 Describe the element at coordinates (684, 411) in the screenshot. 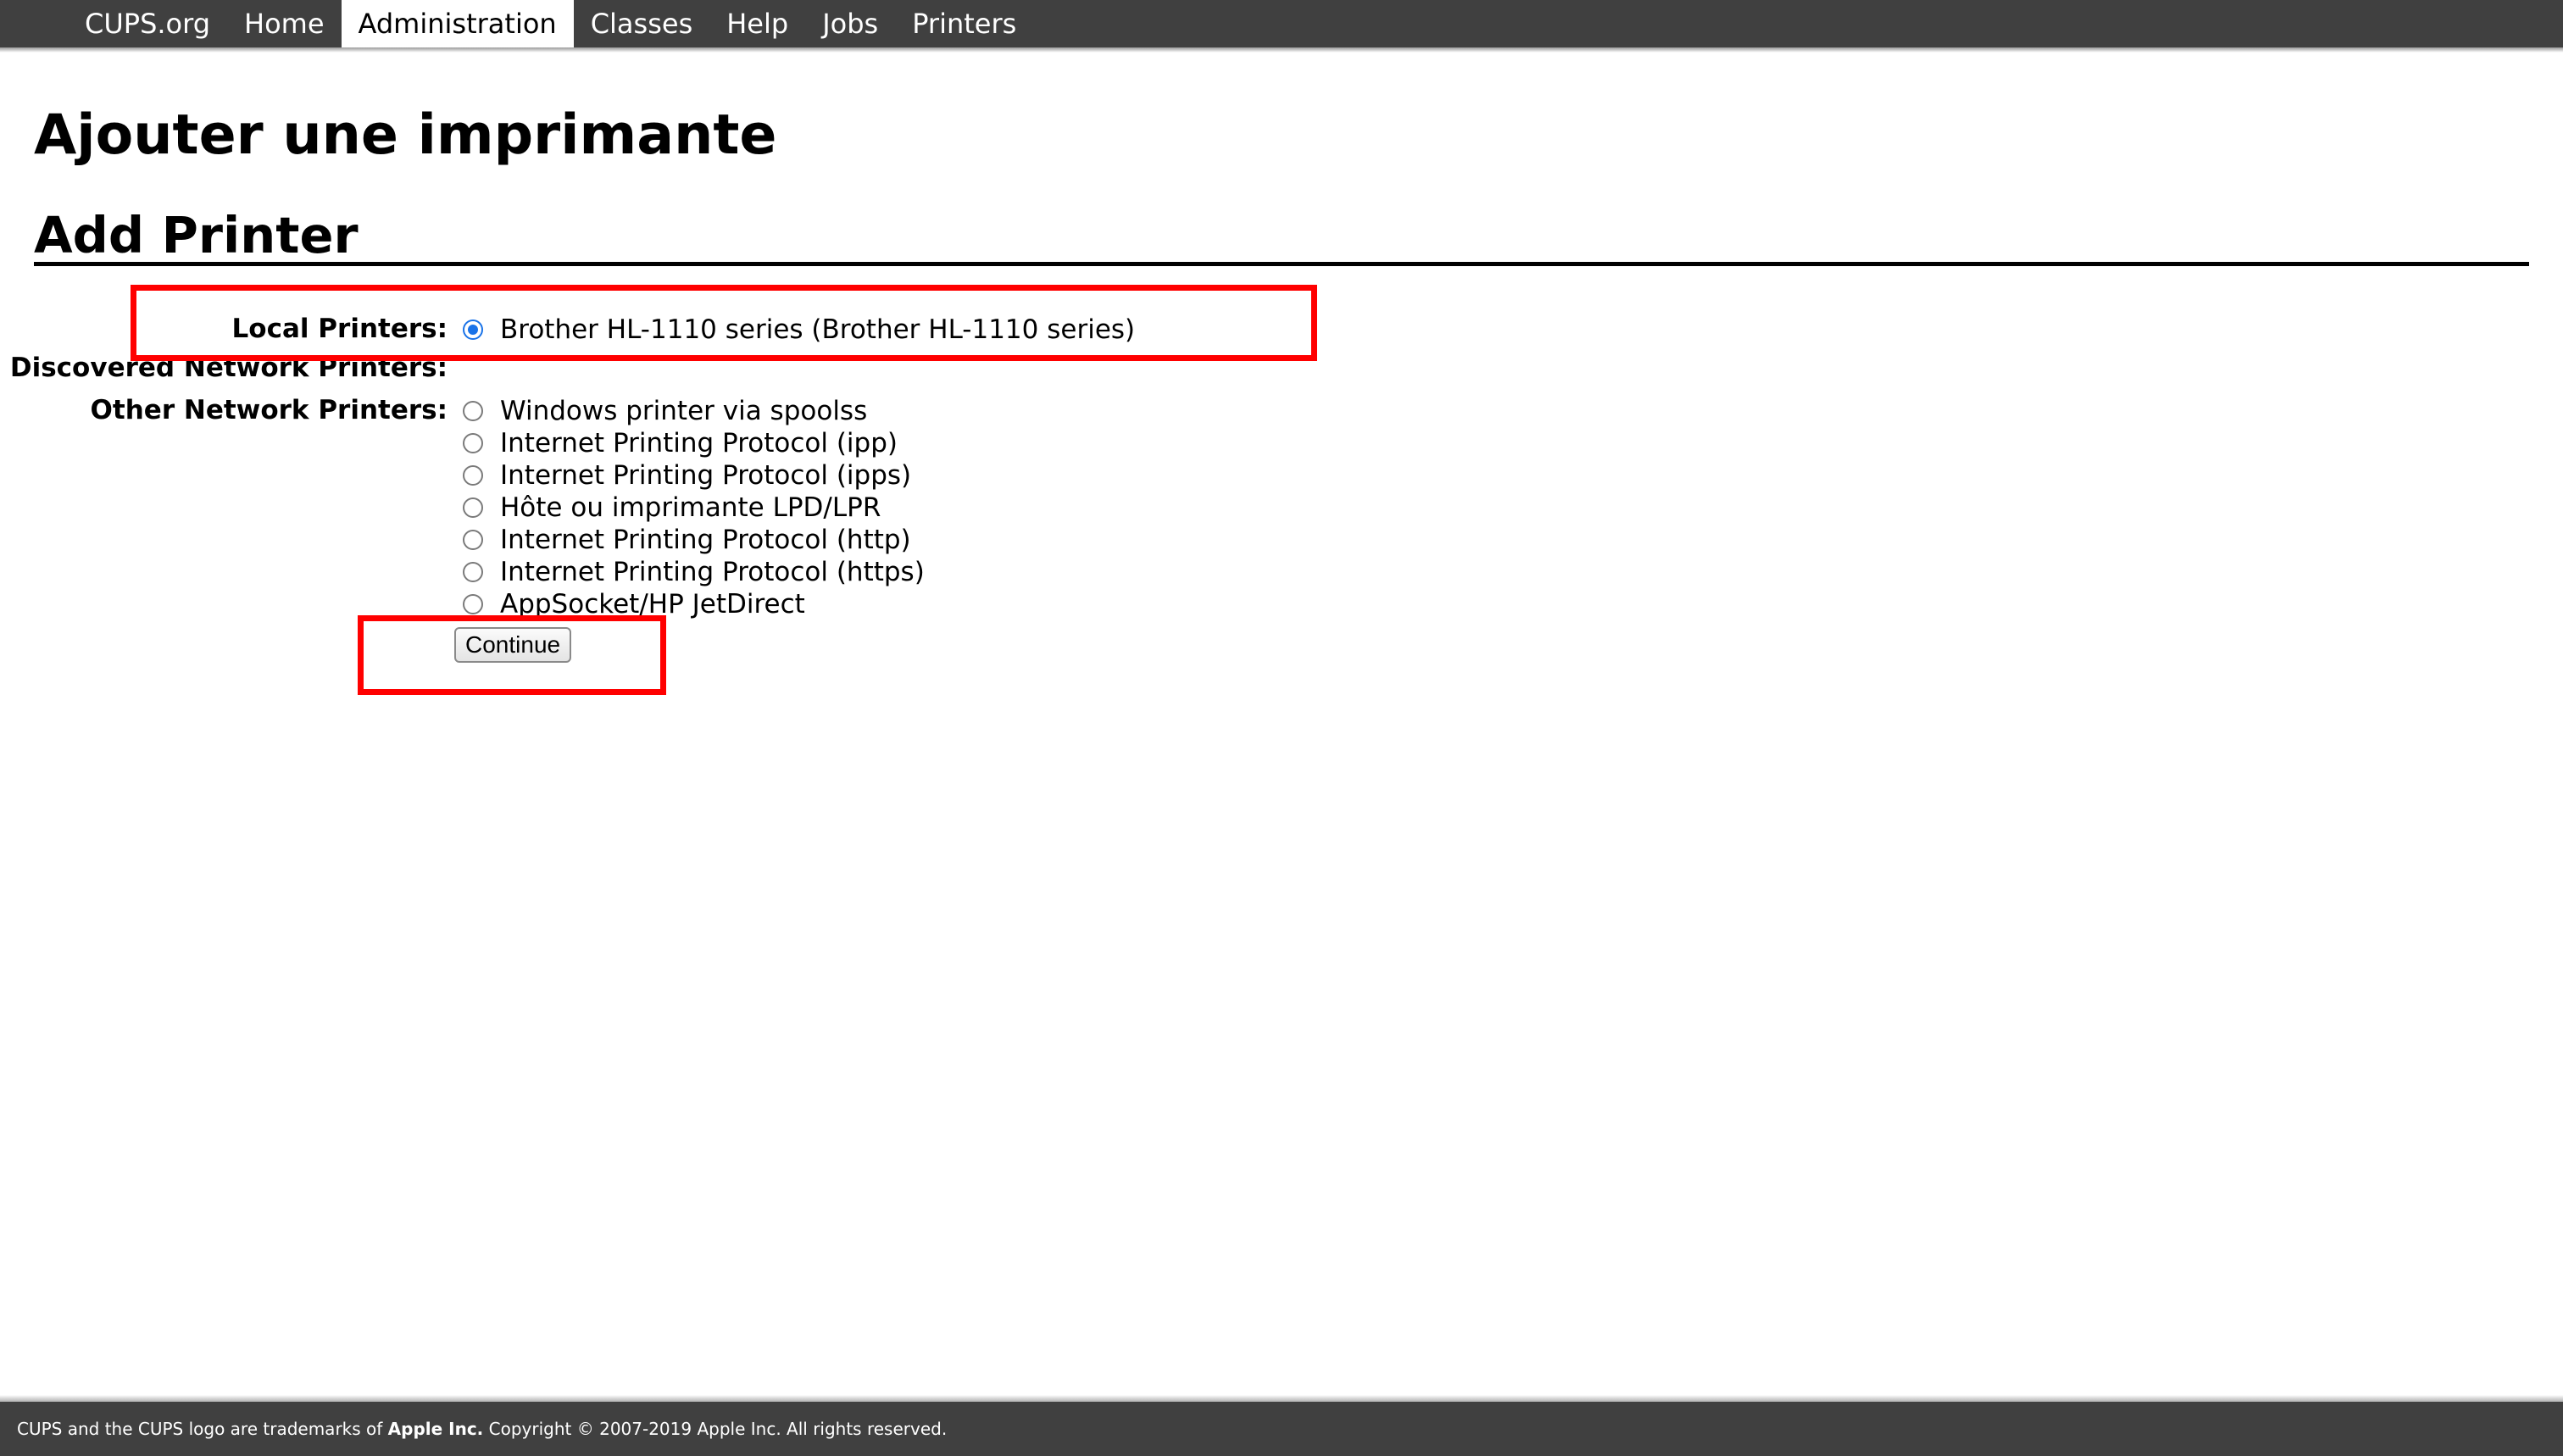

I see `radio-option-label: Windows printer via spoolss` at that location.